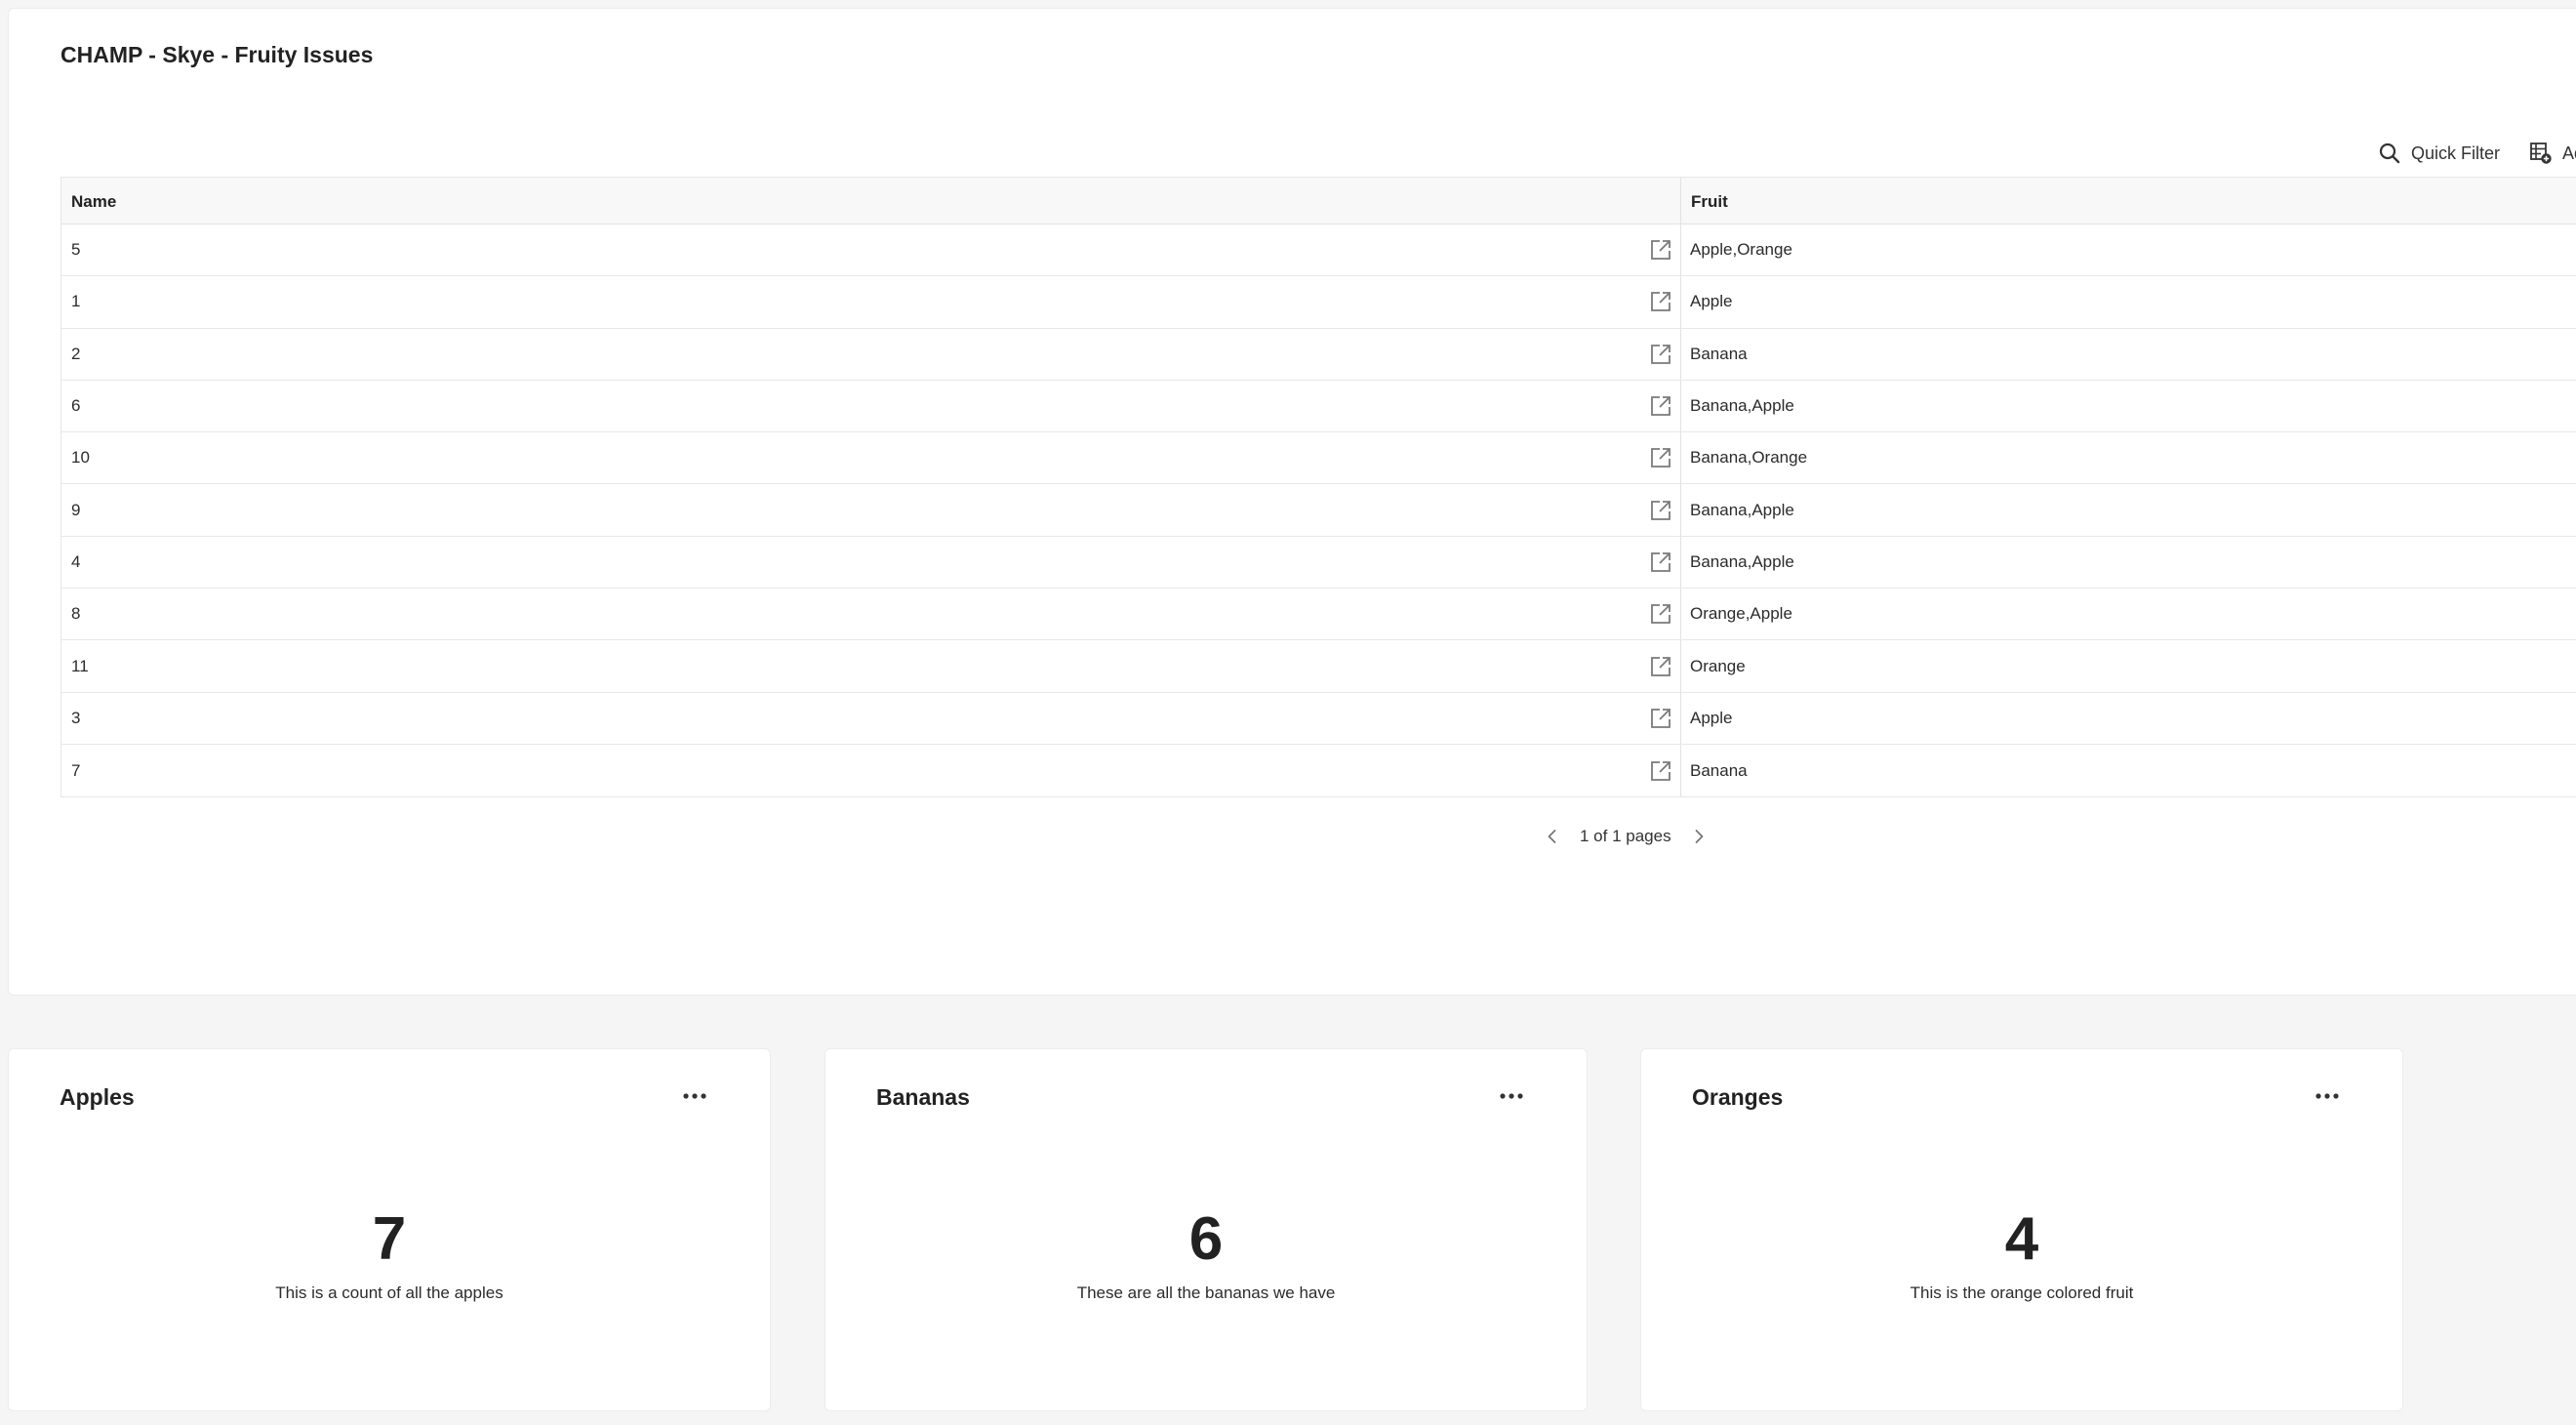  I want to click on table-header: Name Fruit, so click(1318, 201).